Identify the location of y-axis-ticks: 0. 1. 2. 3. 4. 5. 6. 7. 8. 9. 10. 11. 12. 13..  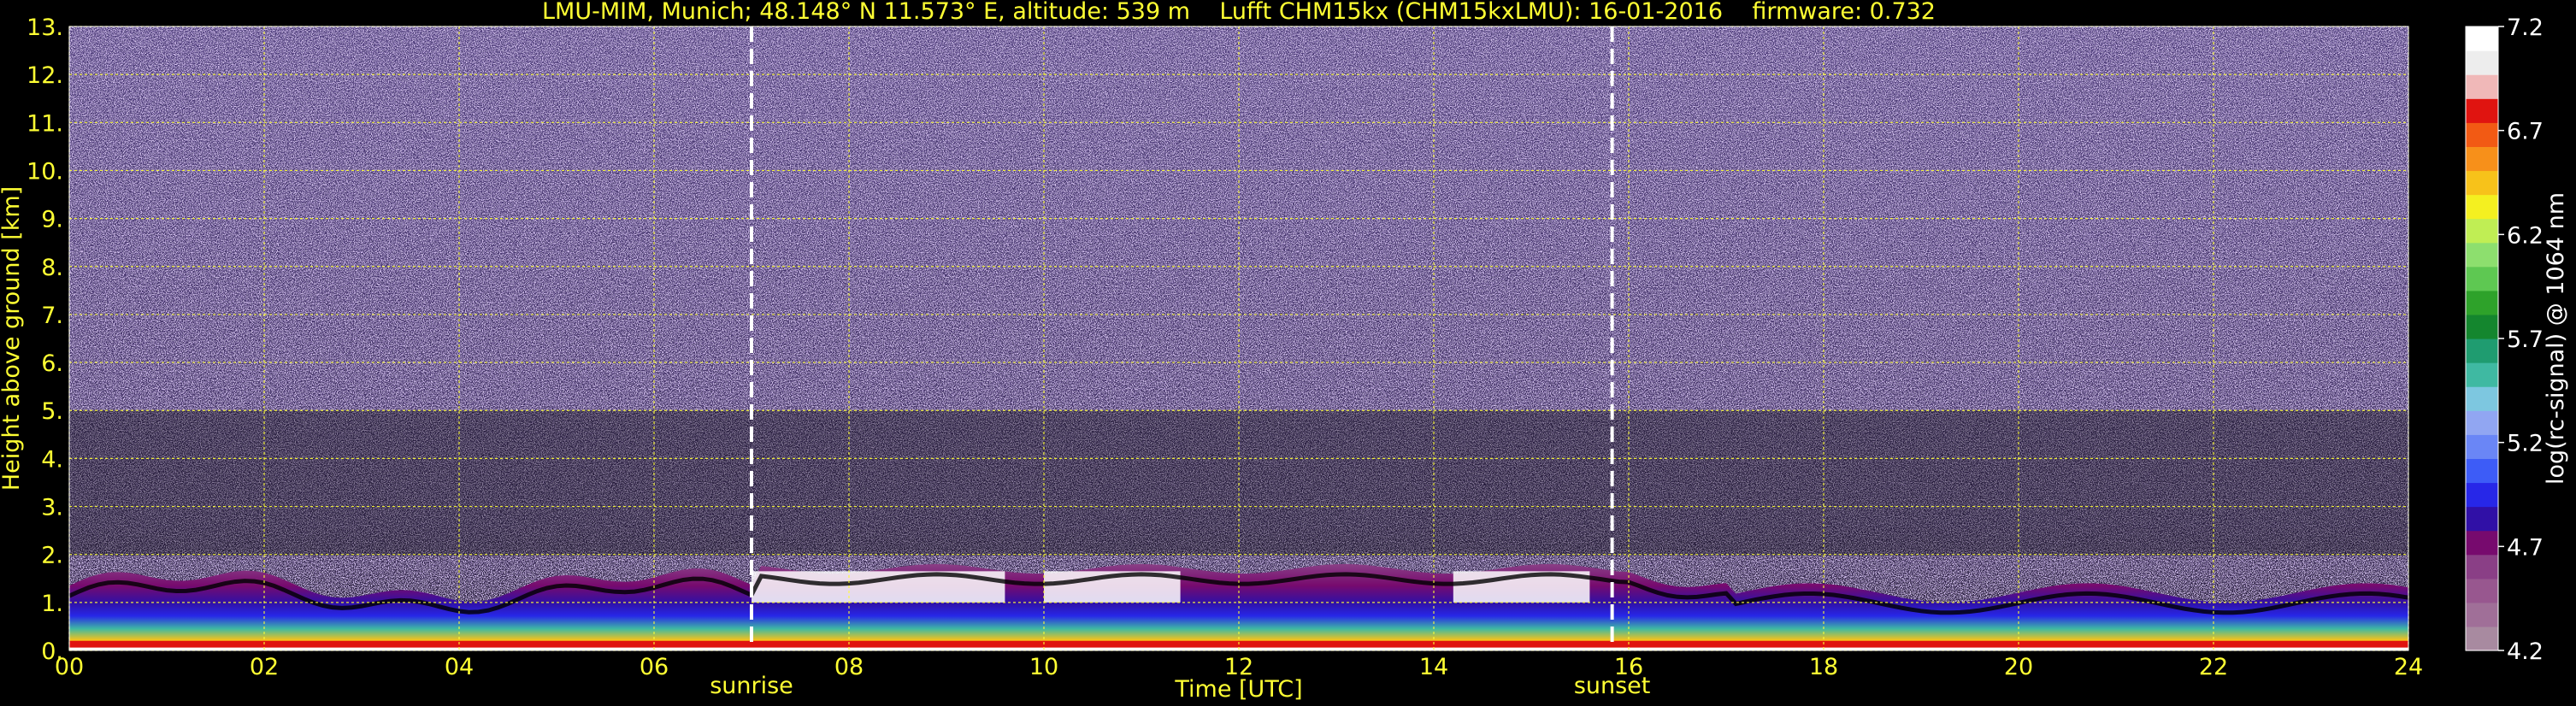
(45, 340).